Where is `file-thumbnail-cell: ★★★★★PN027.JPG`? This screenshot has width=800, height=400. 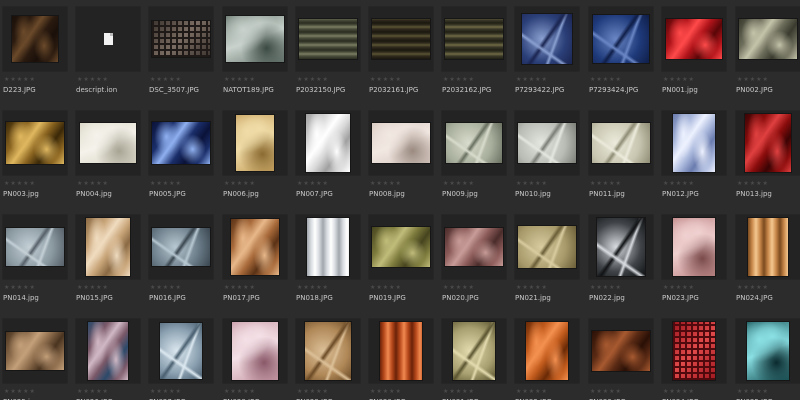 file-thumbnail-cell: ★★★★★PN027.JPG is located at coordinates (181, 359).